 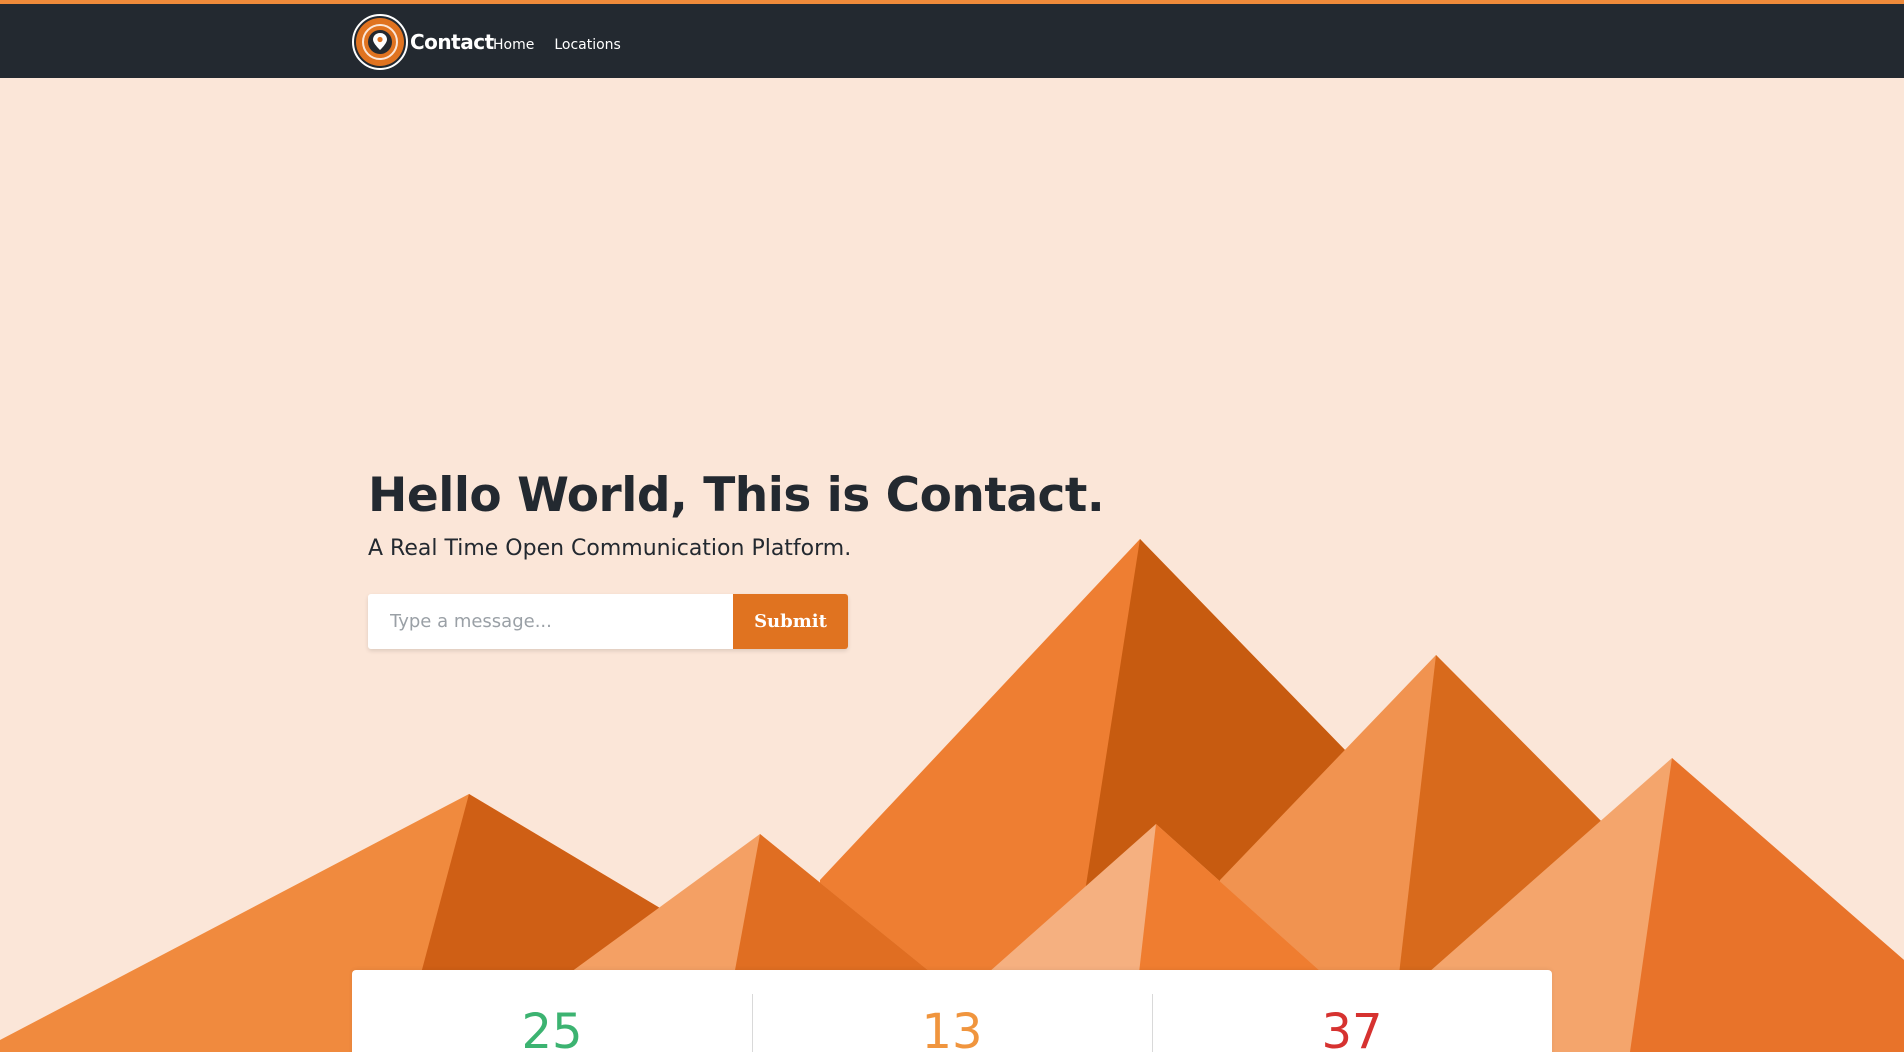 What do you see at coordinates (610, 548) in the screenshot?
I see `hero-subtitle: A Real Time Open Communication Platform.` at bounding box center [610, 548].